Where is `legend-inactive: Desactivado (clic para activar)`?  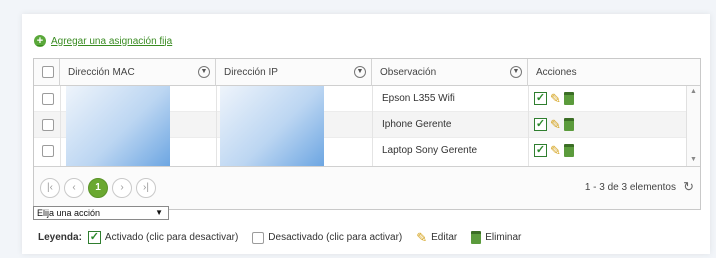 legend-inactive: Desactivado (clic para activar) is located at coordinates (335, 237).